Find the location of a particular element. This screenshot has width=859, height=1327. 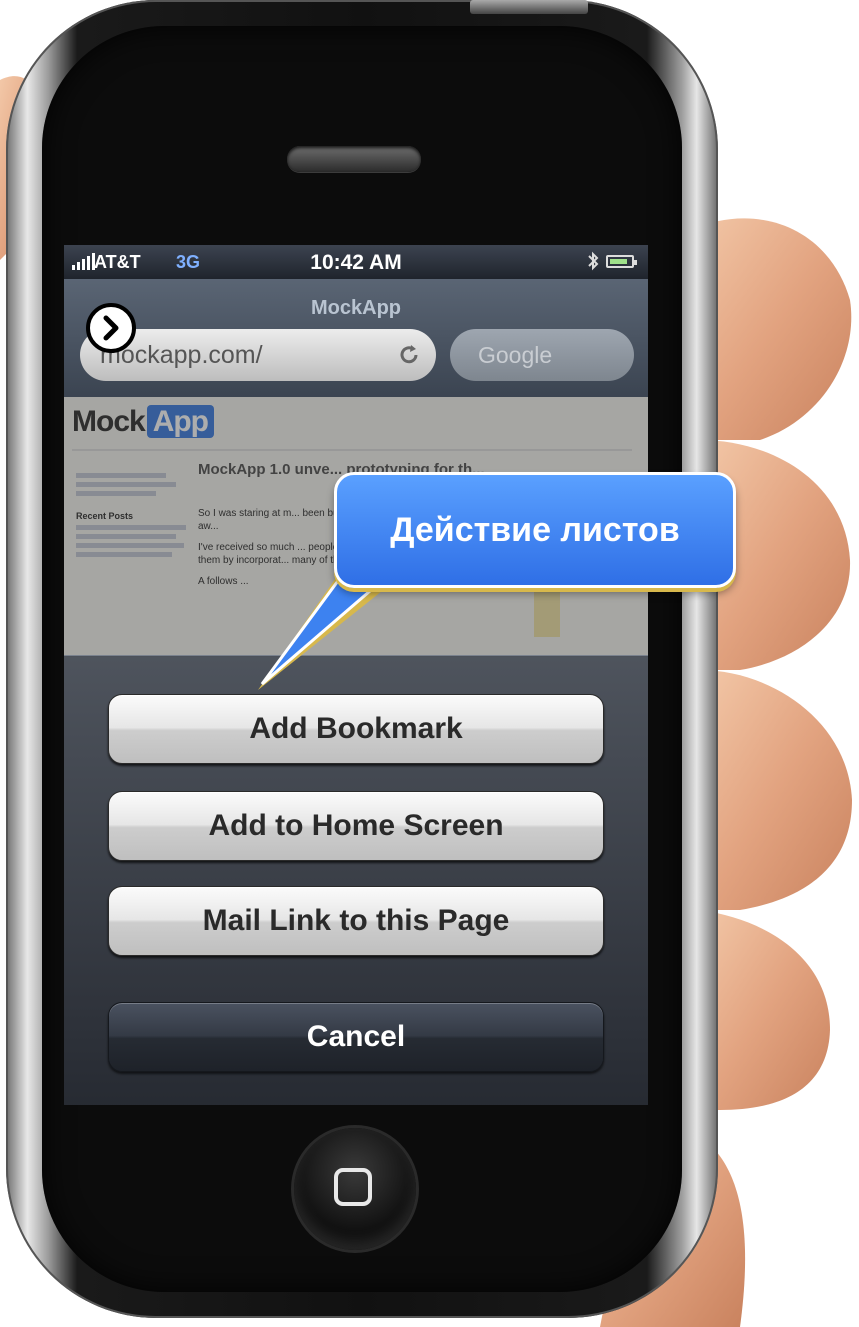

annotation-callout: Действие листов is located at coordinates (535, 530).